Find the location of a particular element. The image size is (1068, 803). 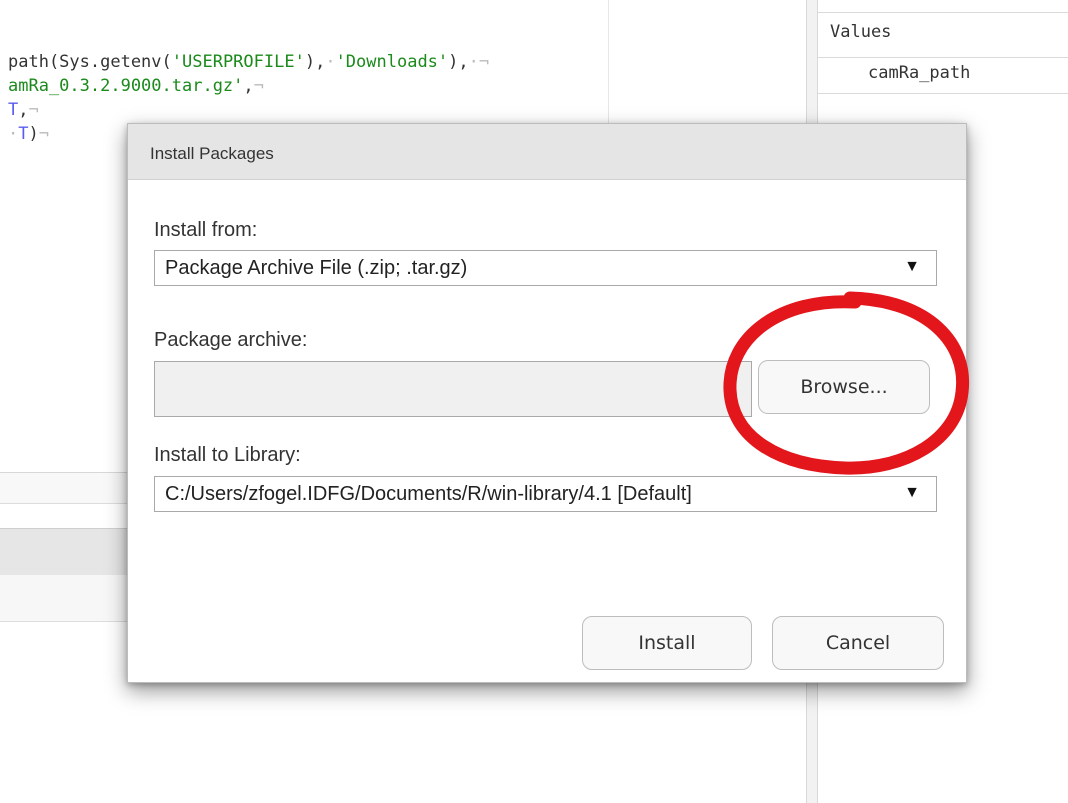

install-from-value: Package Archive File (.zip; .tar.gz) is located at coordinates (316, 268).